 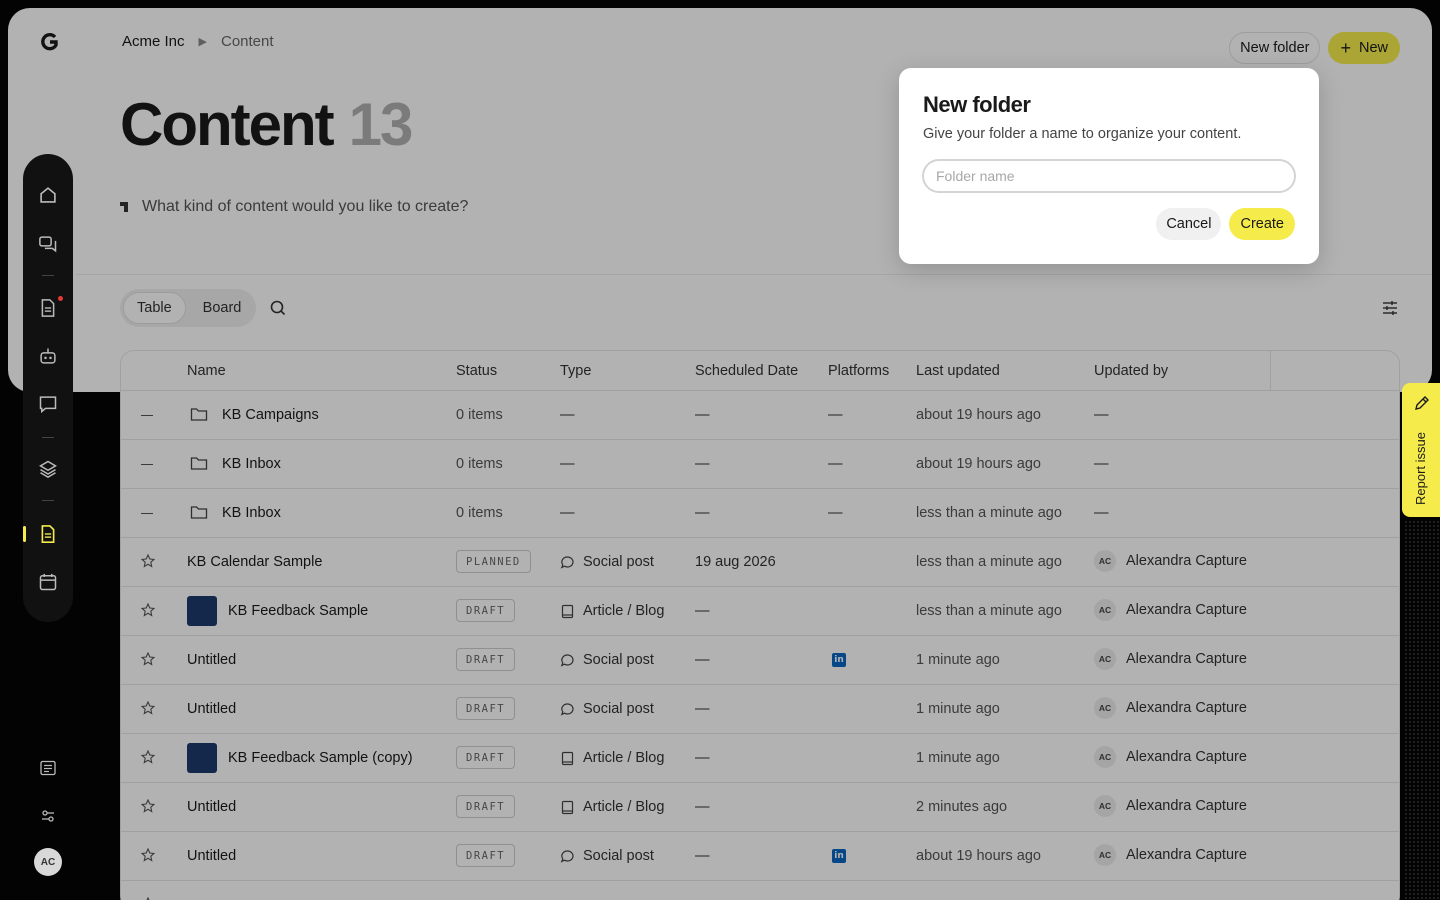 What do you see at coordinates (962, 807) in the screenshot?
I see `row-updated: 2 minutes ago` at bounding box center [962, 807].